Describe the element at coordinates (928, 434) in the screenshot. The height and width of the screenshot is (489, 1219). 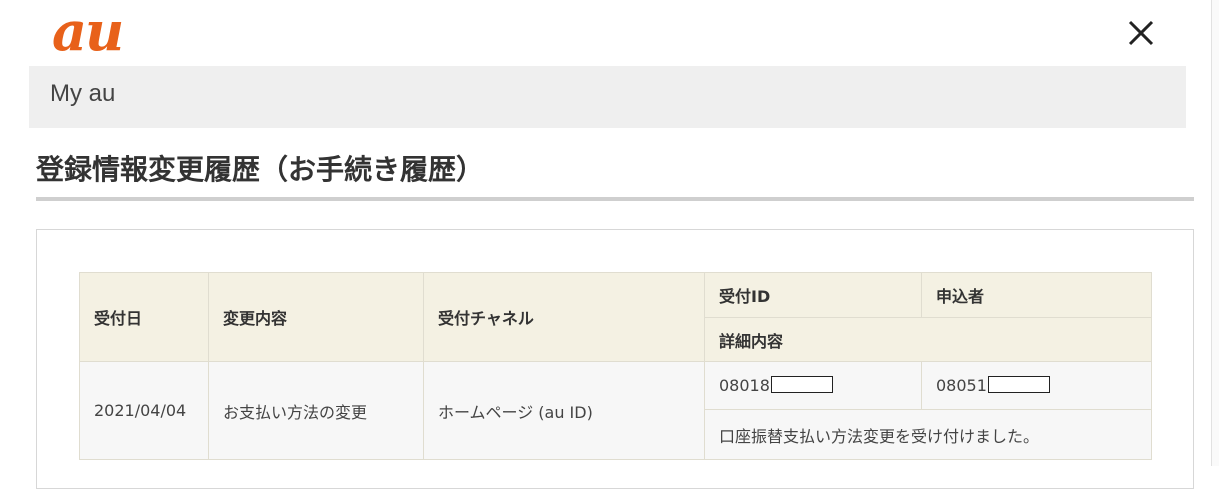
I see `cell-details: 口座振替支払い方法変更を受け付けました。` at that location.